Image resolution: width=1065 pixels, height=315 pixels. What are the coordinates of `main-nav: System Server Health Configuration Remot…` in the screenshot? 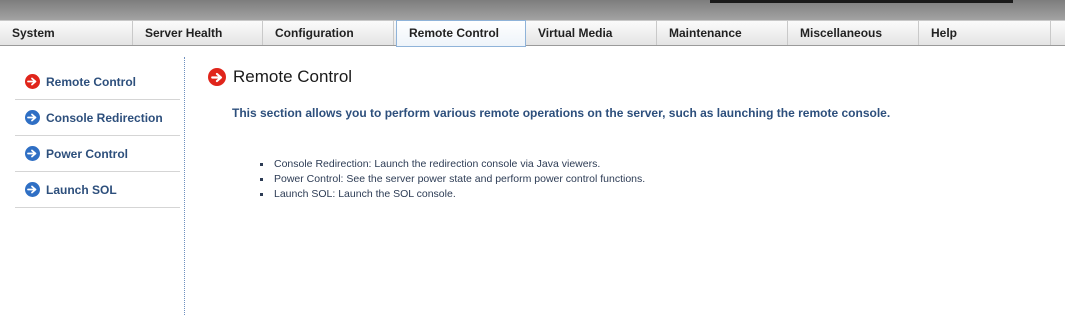 It's located at (532, 33).